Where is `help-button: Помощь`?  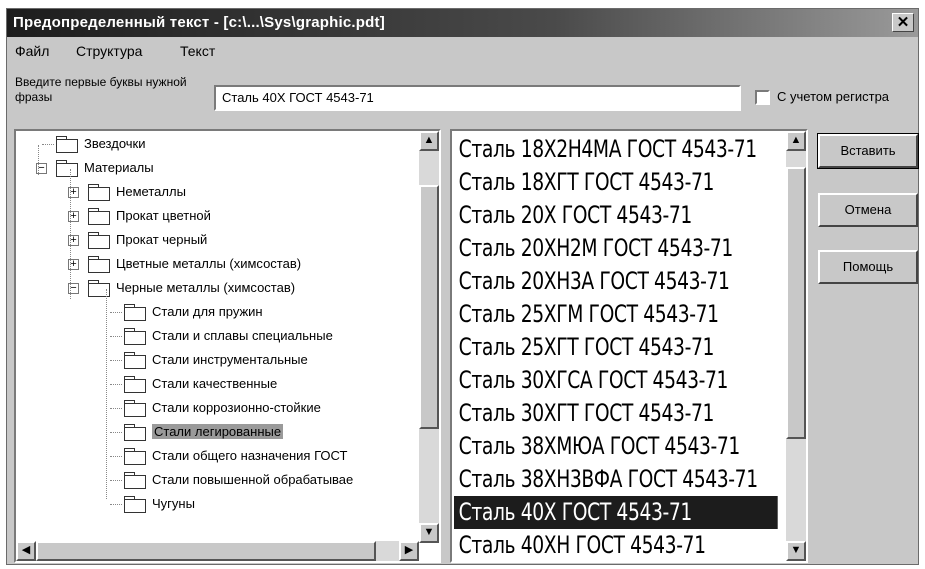 help-button: Помощь is located at coordinates (868, 267).